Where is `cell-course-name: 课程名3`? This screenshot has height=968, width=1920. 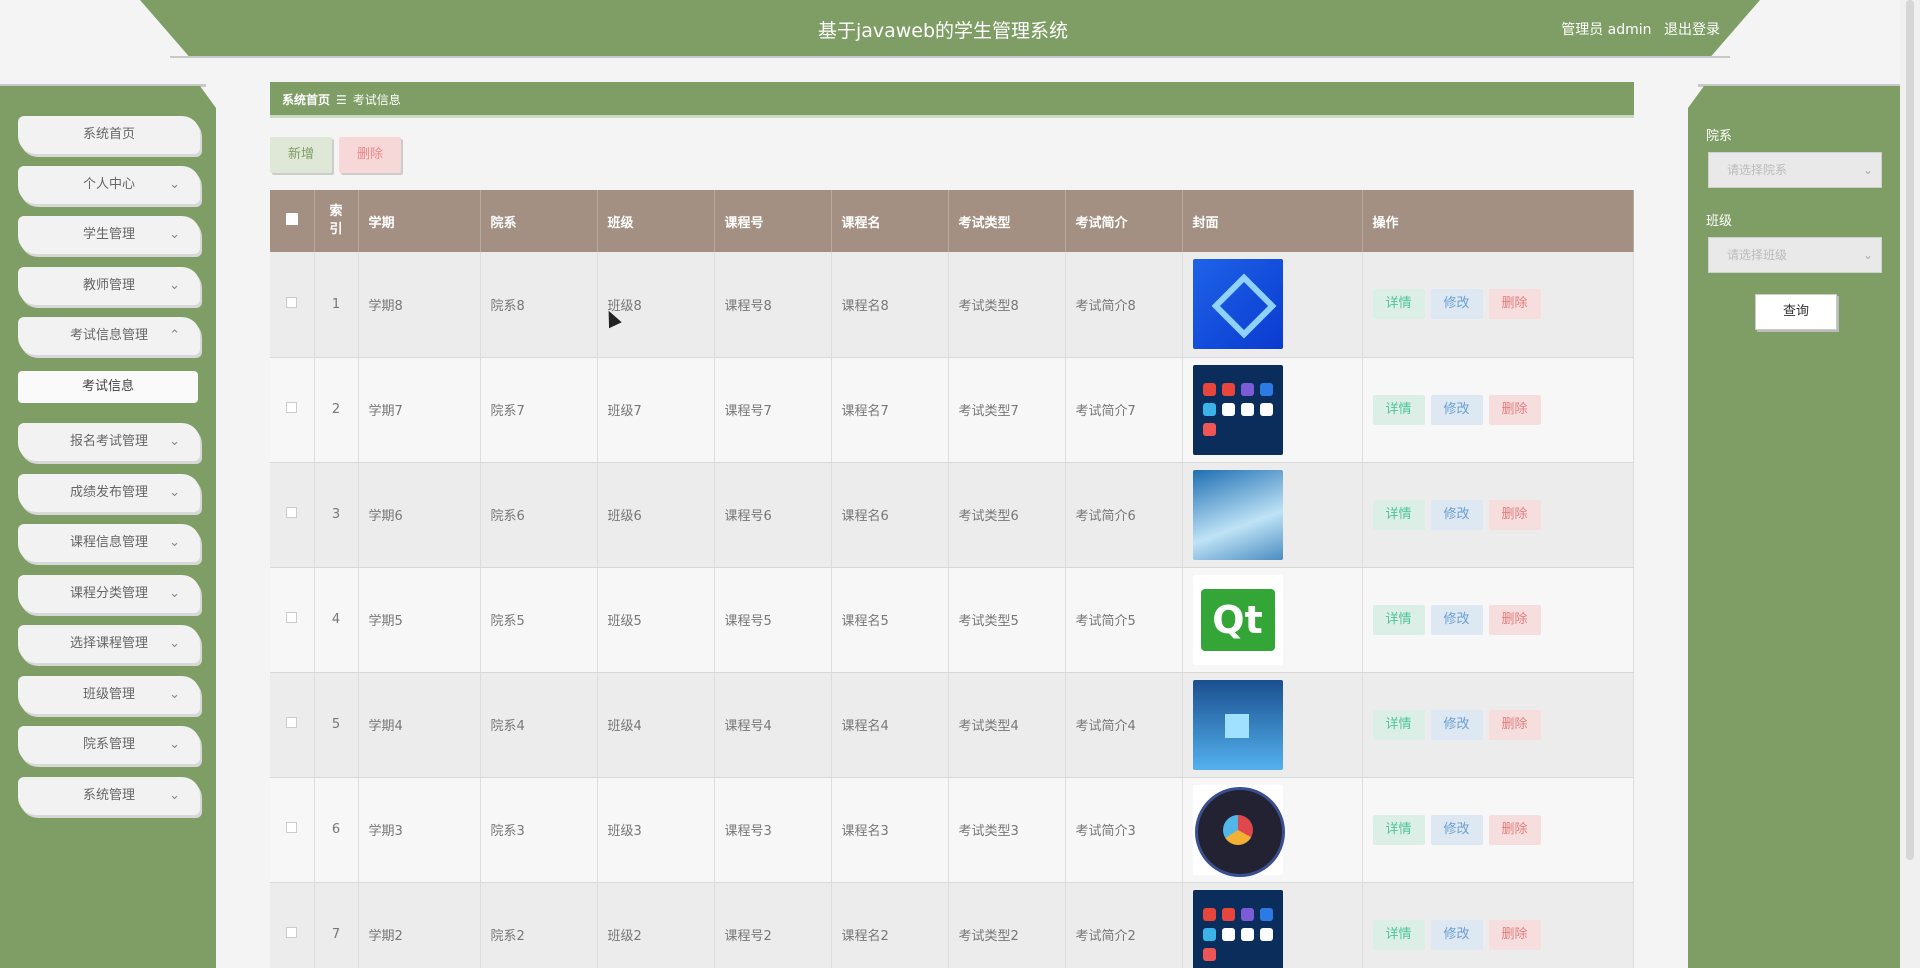
cell-course-name: 课程名3 is located at coordinates (890, 830).